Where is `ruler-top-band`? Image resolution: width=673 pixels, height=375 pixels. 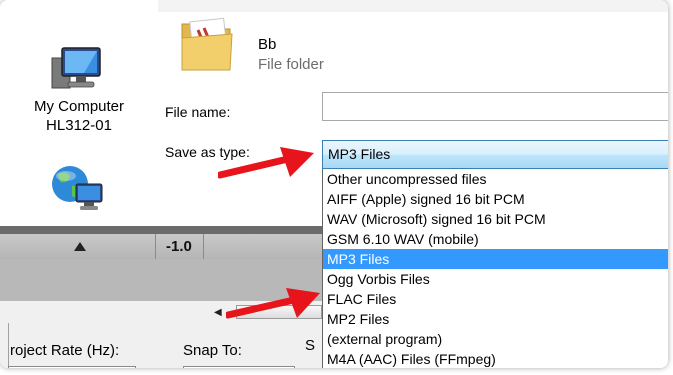 ruler-top-band is located at coordinates (161, 230).